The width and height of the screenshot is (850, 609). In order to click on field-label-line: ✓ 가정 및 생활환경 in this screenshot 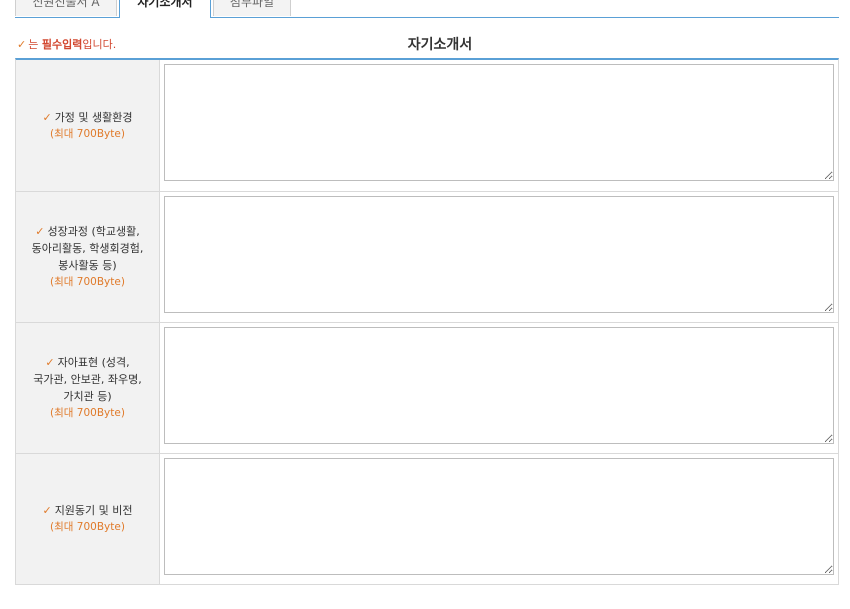, I will do `click(87, 117)`.